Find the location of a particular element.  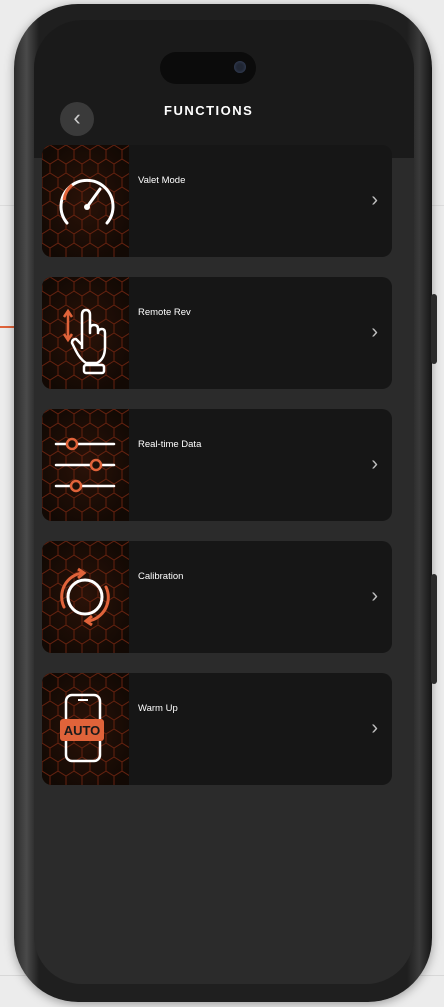

page-title: FUNCTIONS is located at coordinates (209, 110).